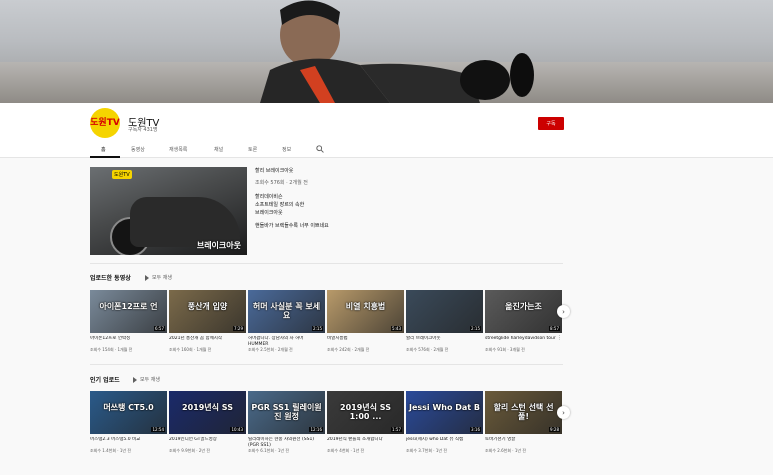  I want to click on tab-discussion: 토론, so click(252, 149).